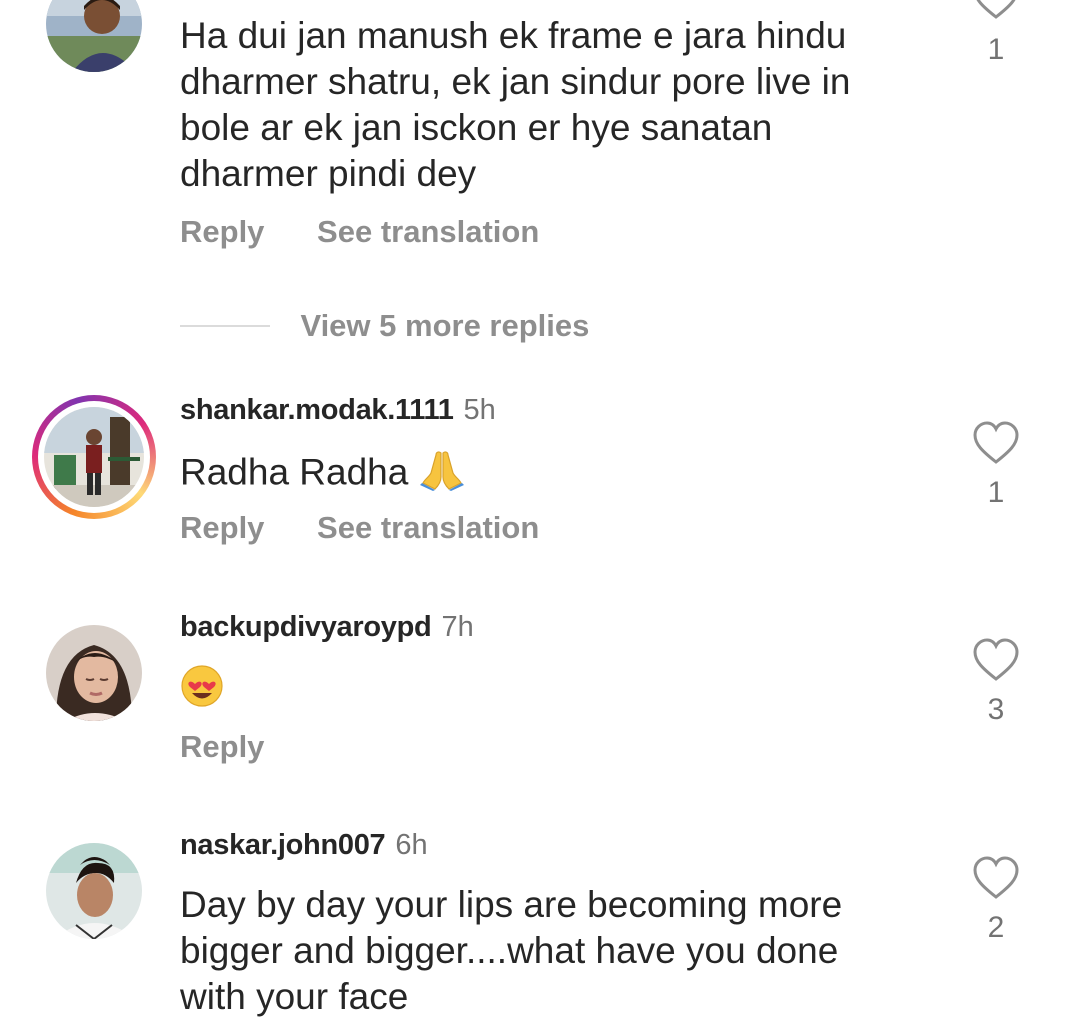  I want to click on like-control: 3, so click(996, 683).